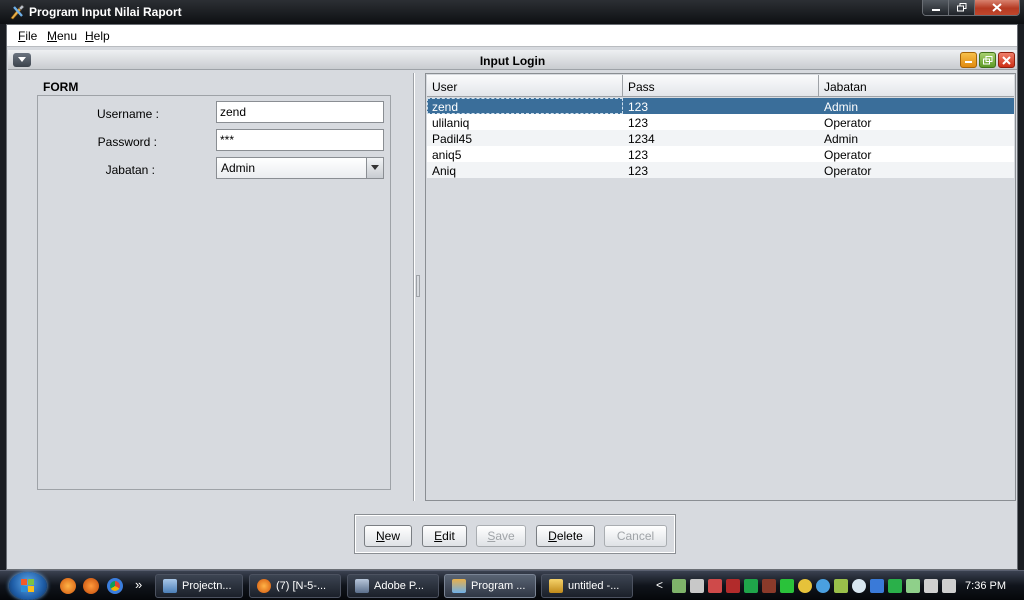 The width and height of the screenshot is (1024, 600). What do you see at coordinates (300, 168) in the screenshot?
I see `jabatan-select: Admin` at bounding box center [300, 168].